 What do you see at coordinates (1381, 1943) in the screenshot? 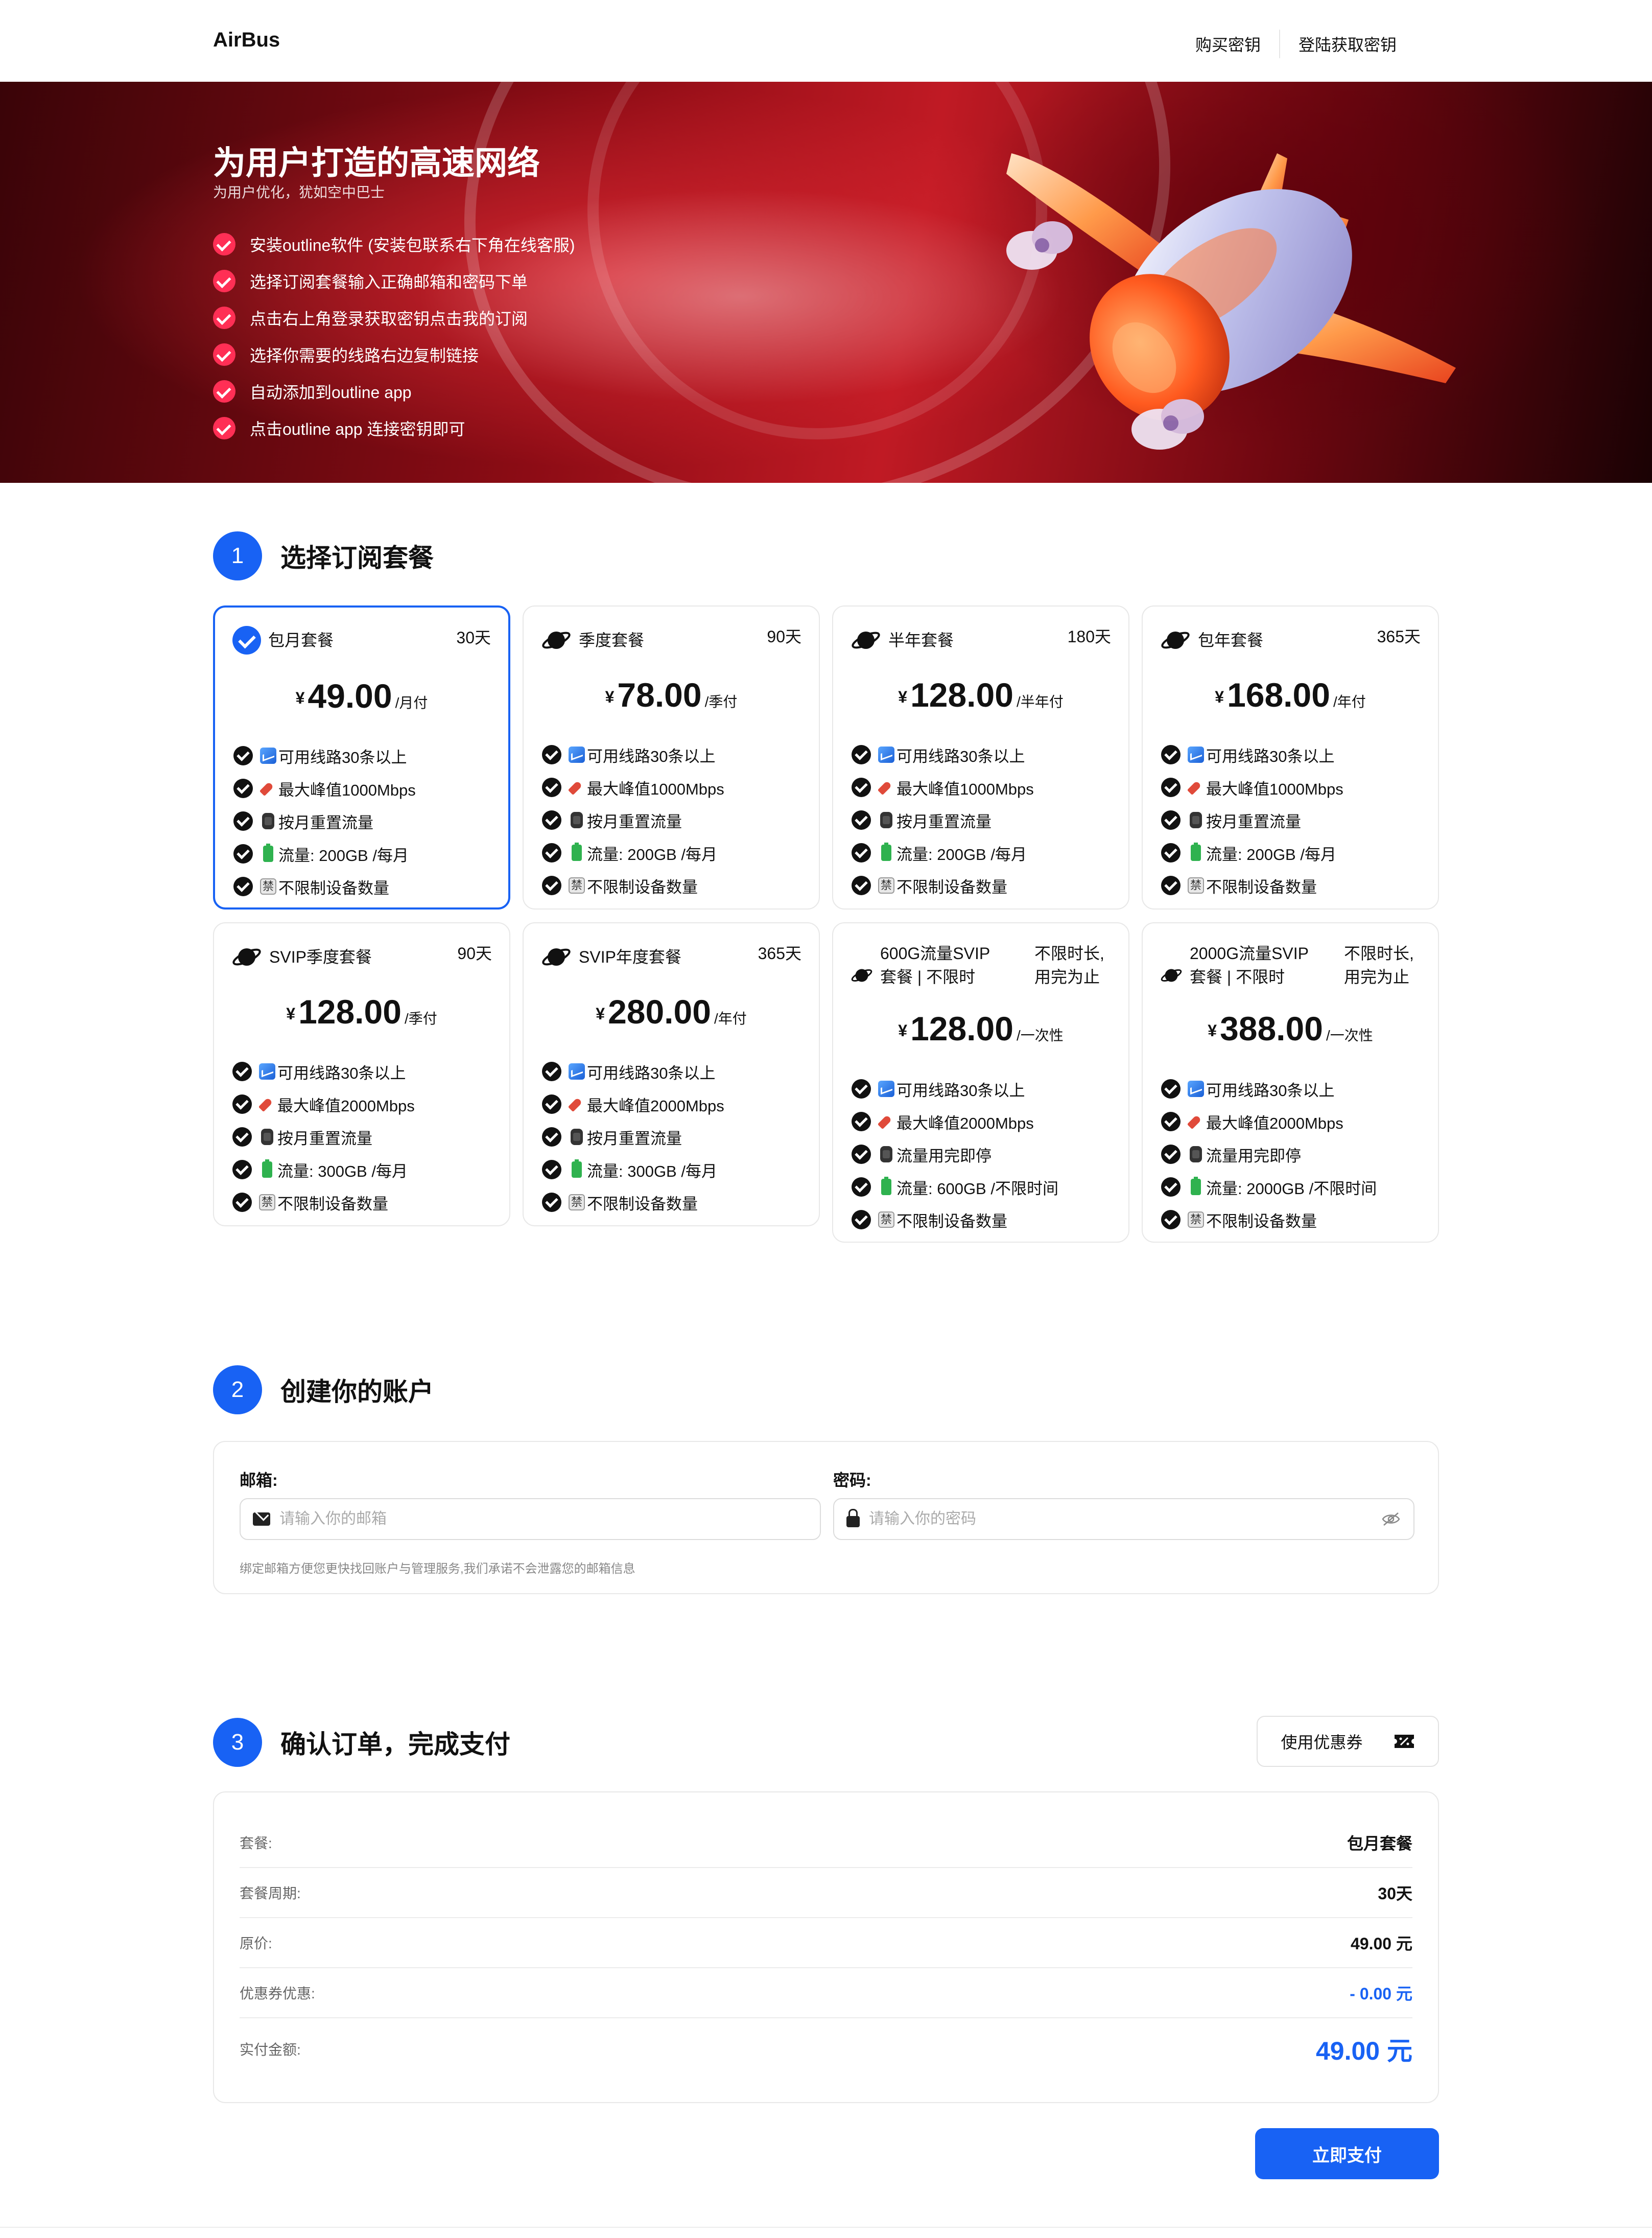
I see `order-value: 49.00 元` at bounding box center [1381, 1943].